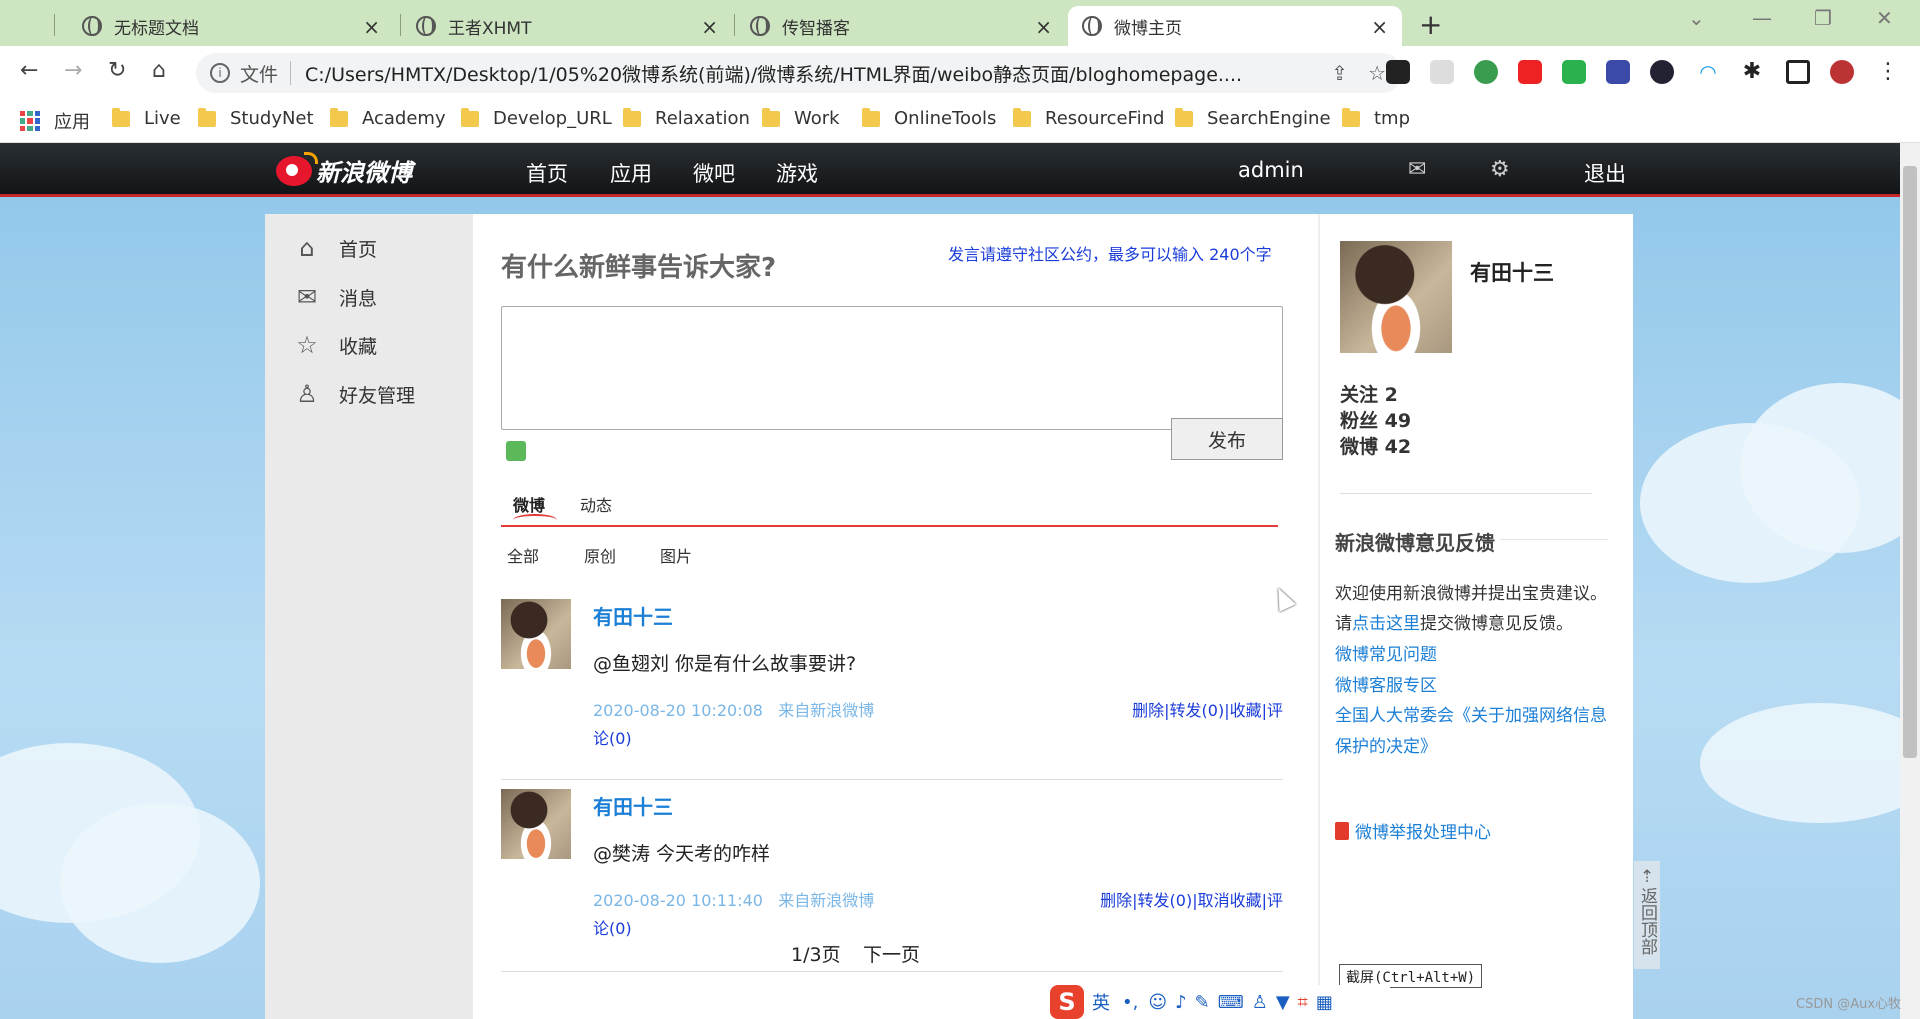 This screenshot has width=1920, height=1019. Describe the element at coordinates (714, 173) in the screenshot. I see `nav-weiba: 微吧` at that location.